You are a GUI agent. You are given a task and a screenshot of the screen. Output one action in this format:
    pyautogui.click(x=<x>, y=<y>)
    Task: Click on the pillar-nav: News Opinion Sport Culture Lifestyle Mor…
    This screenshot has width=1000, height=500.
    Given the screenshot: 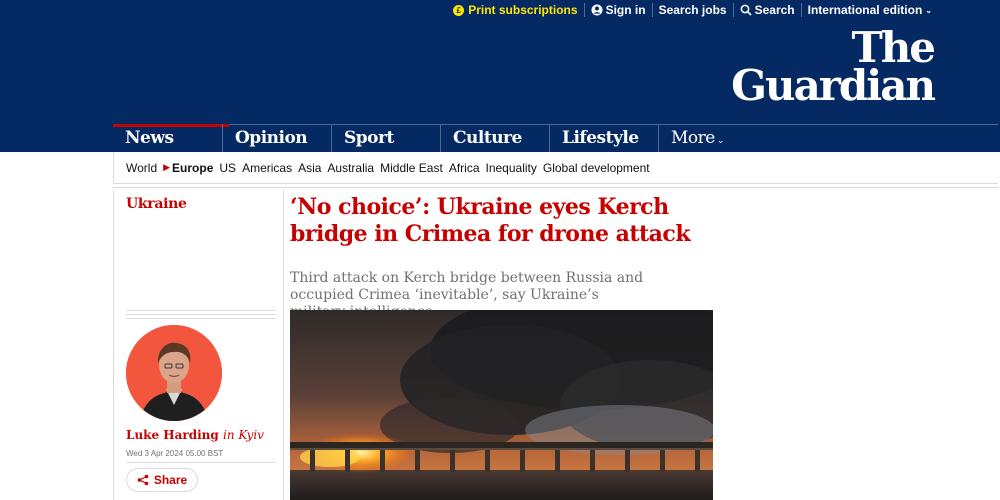 What is the action you would take?
    pyautogui.click(x=430, y=138)
    